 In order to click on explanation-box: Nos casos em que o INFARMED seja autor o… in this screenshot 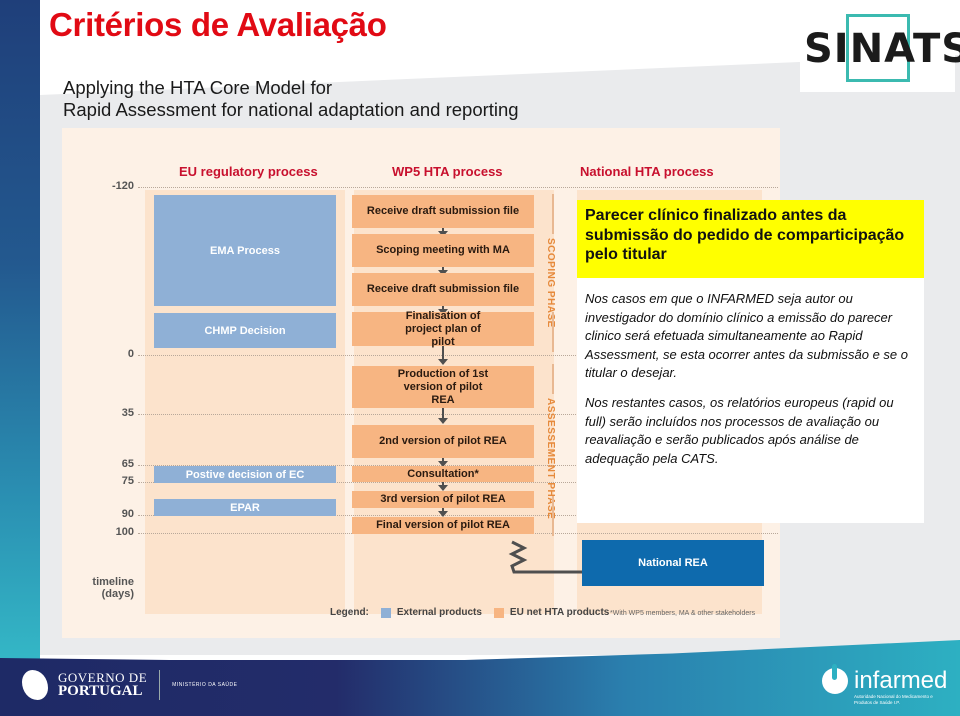, I will do `click(750, 400)`.